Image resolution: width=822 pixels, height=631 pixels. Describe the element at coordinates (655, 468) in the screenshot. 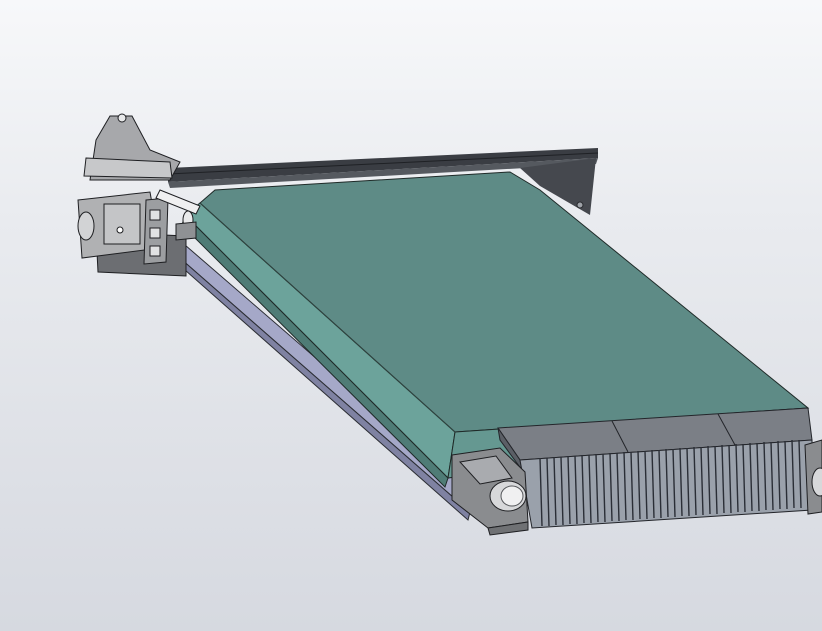

I see `front-connector-block` at that location.